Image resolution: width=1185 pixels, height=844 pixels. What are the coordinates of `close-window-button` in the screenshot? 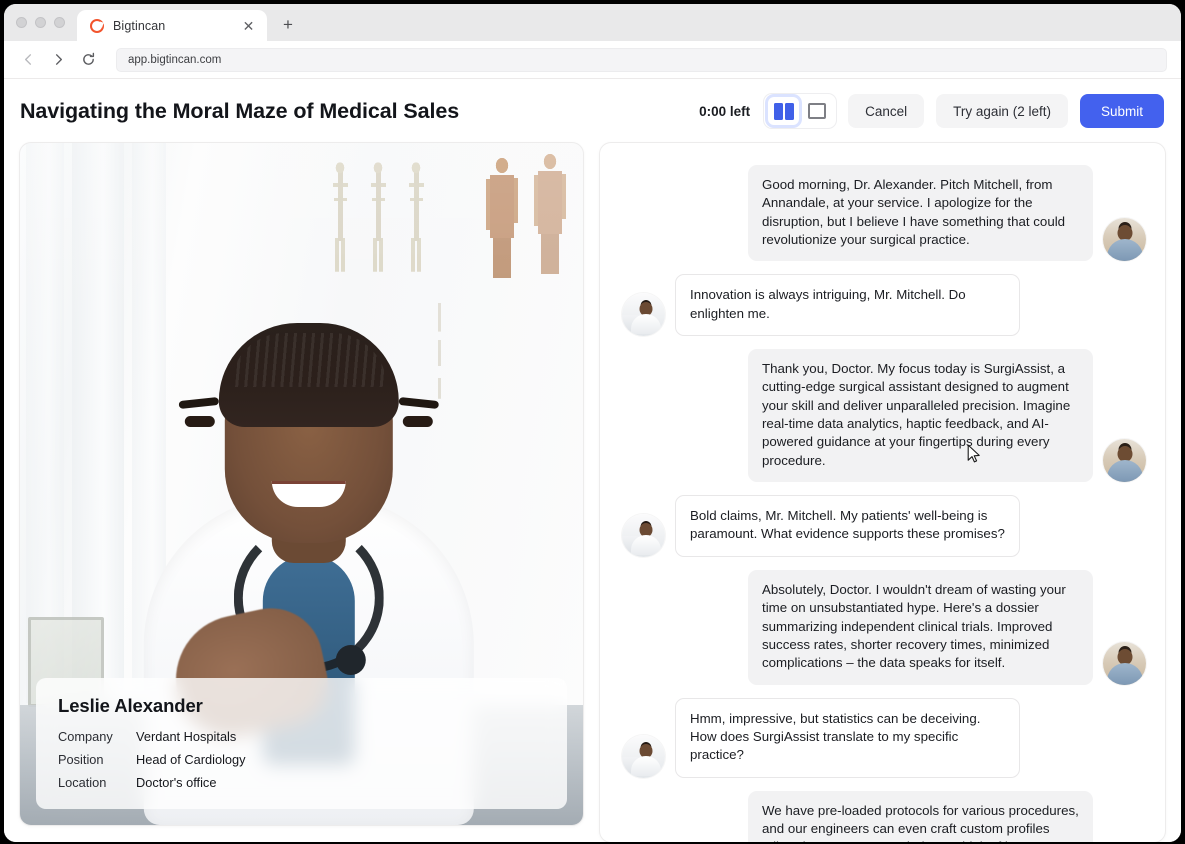 It's located at (21, 22).